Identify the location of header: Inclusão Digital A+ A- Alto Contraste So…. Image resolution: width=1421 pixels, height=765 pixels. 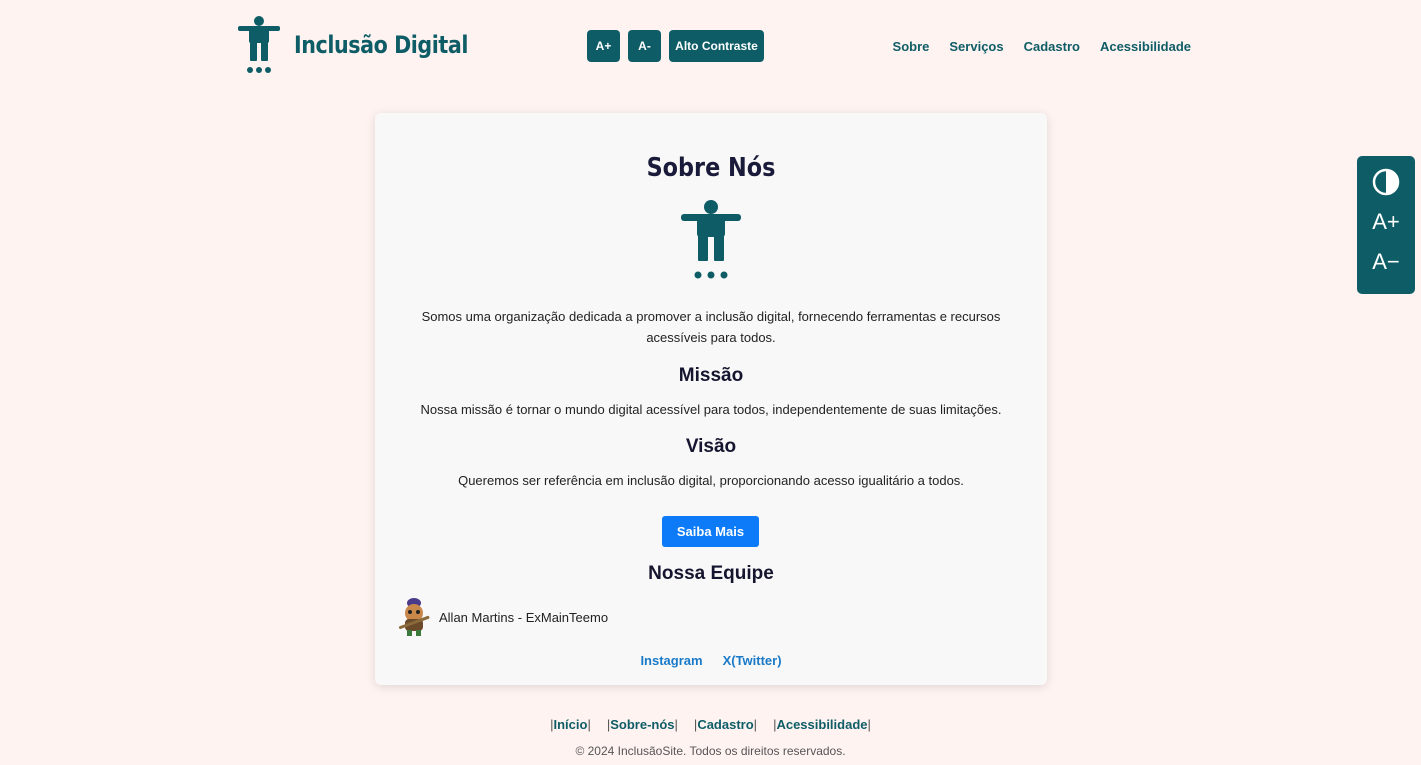
(710, 47).